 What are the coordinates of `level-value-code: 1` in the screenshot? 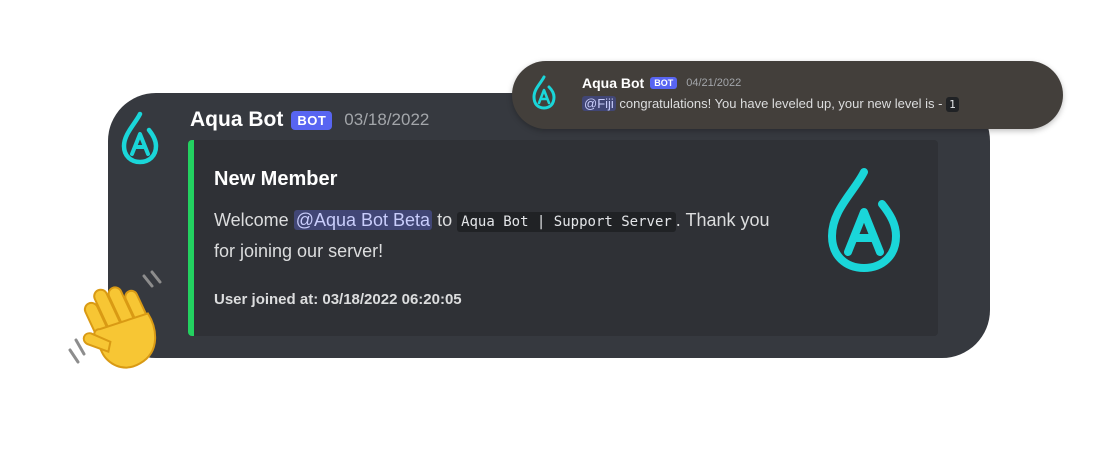 It's located at (952, 104).